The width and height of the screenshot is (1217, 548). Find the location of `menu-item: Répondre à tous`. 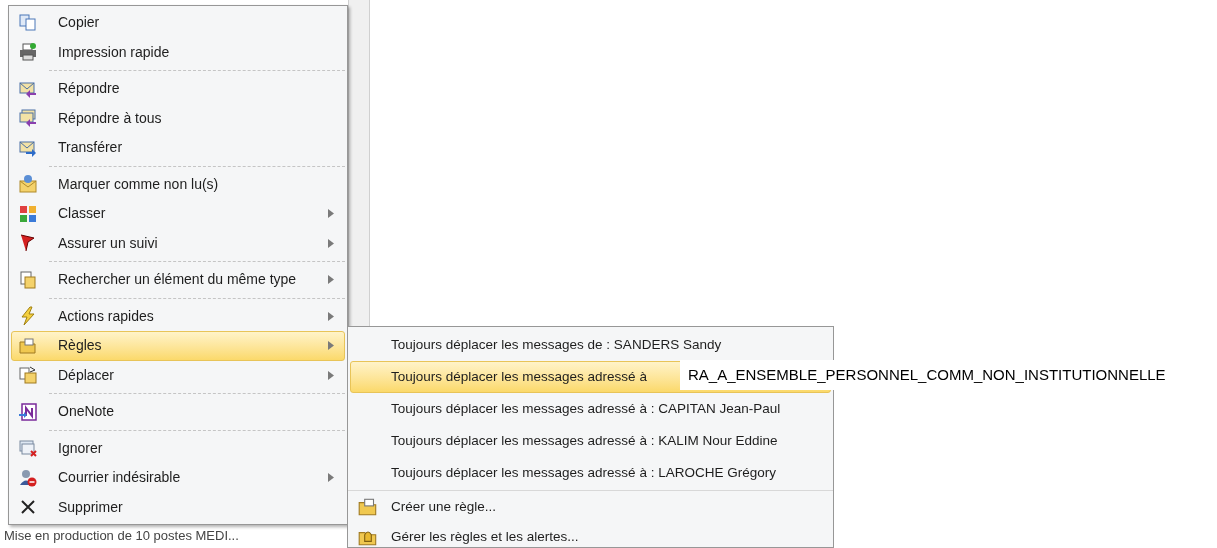

menu-item: Répondre à tous is located at coordinates (178, 118).